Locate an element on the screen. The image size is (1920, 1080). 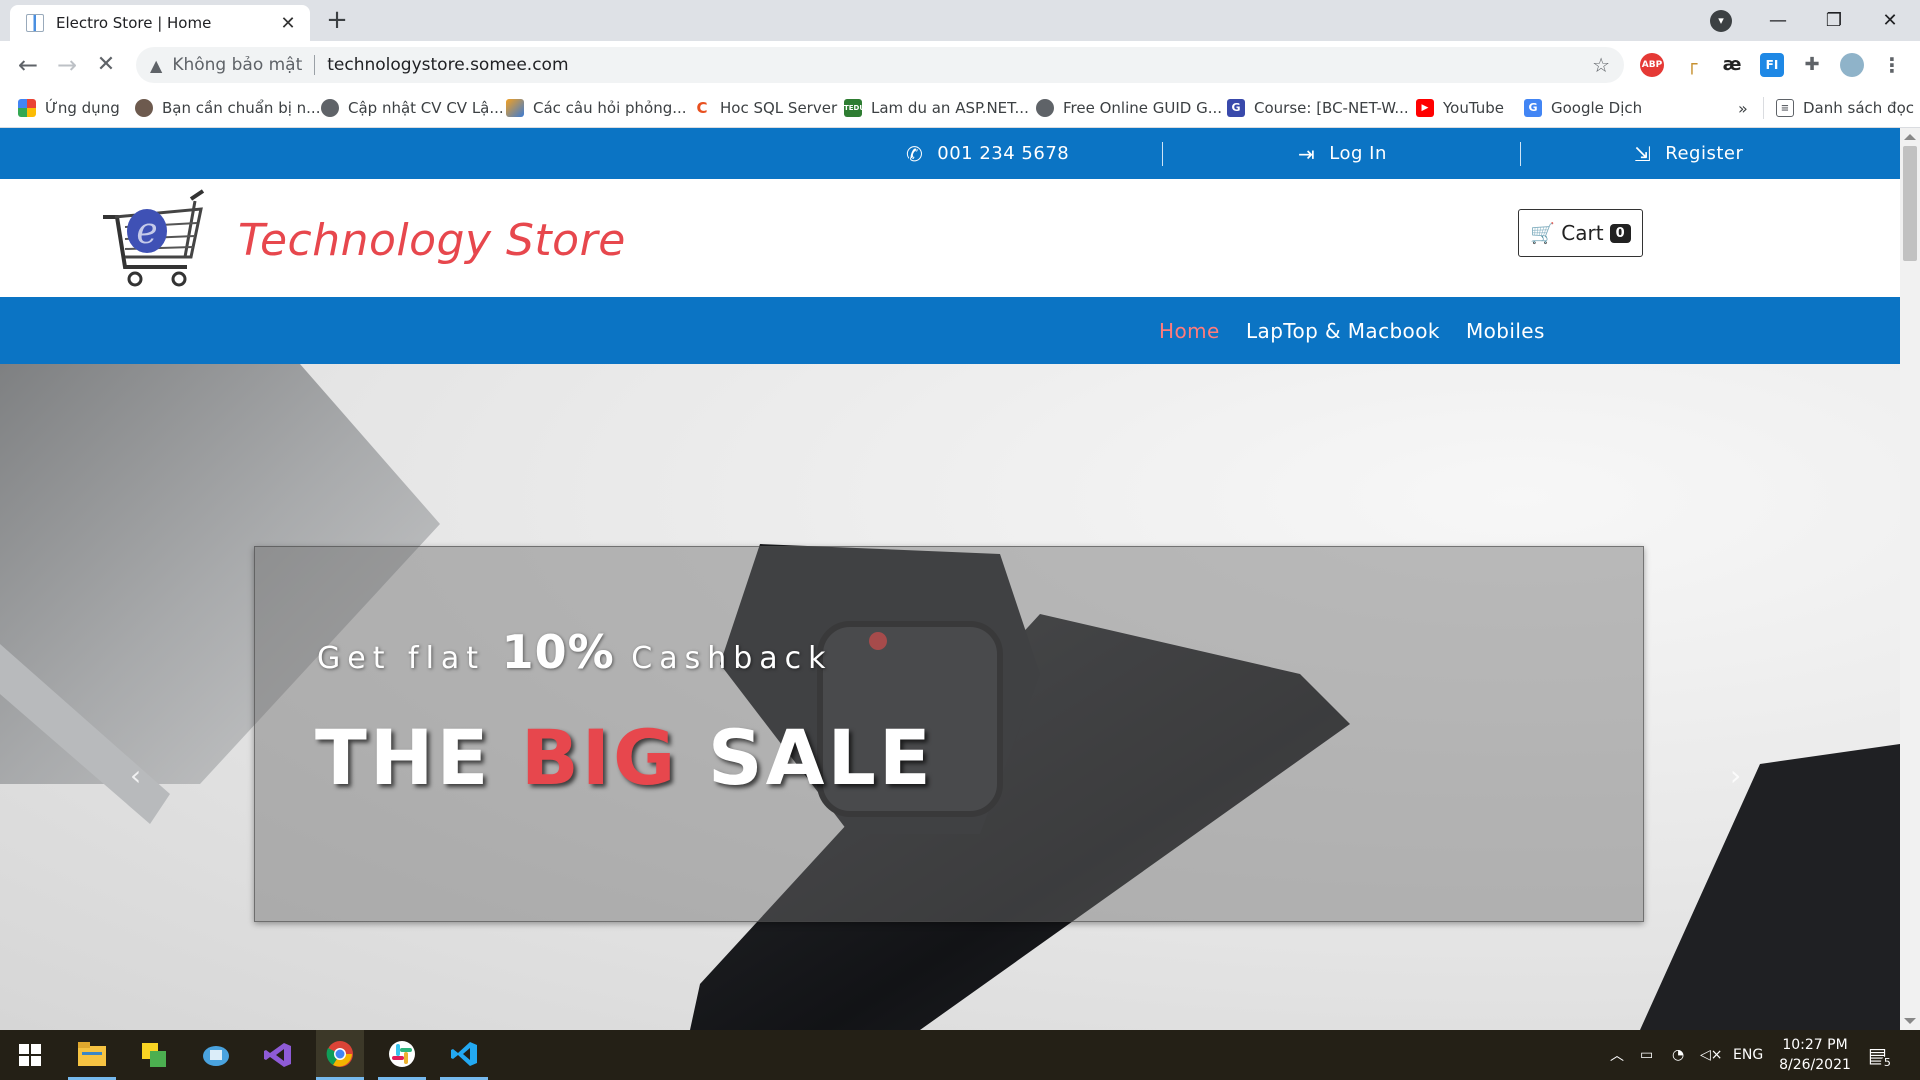
bird-icon is located at coordinates (515, 108).